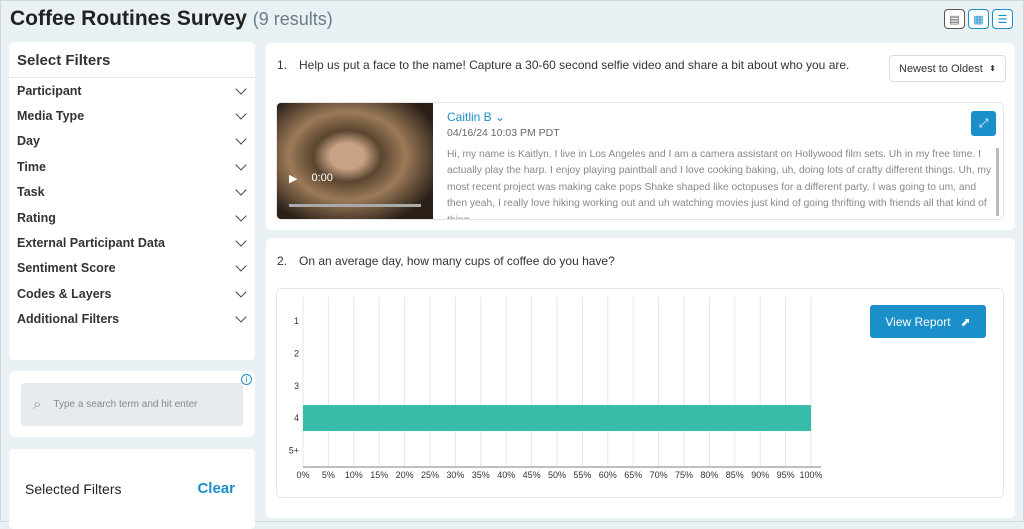 This screenshot has width=1024, height=529. What do you see at coordinates (476, 117) in the screenshot?
I see `participant-name: Caitlin B ⌄` at bounding box center [476, 117].